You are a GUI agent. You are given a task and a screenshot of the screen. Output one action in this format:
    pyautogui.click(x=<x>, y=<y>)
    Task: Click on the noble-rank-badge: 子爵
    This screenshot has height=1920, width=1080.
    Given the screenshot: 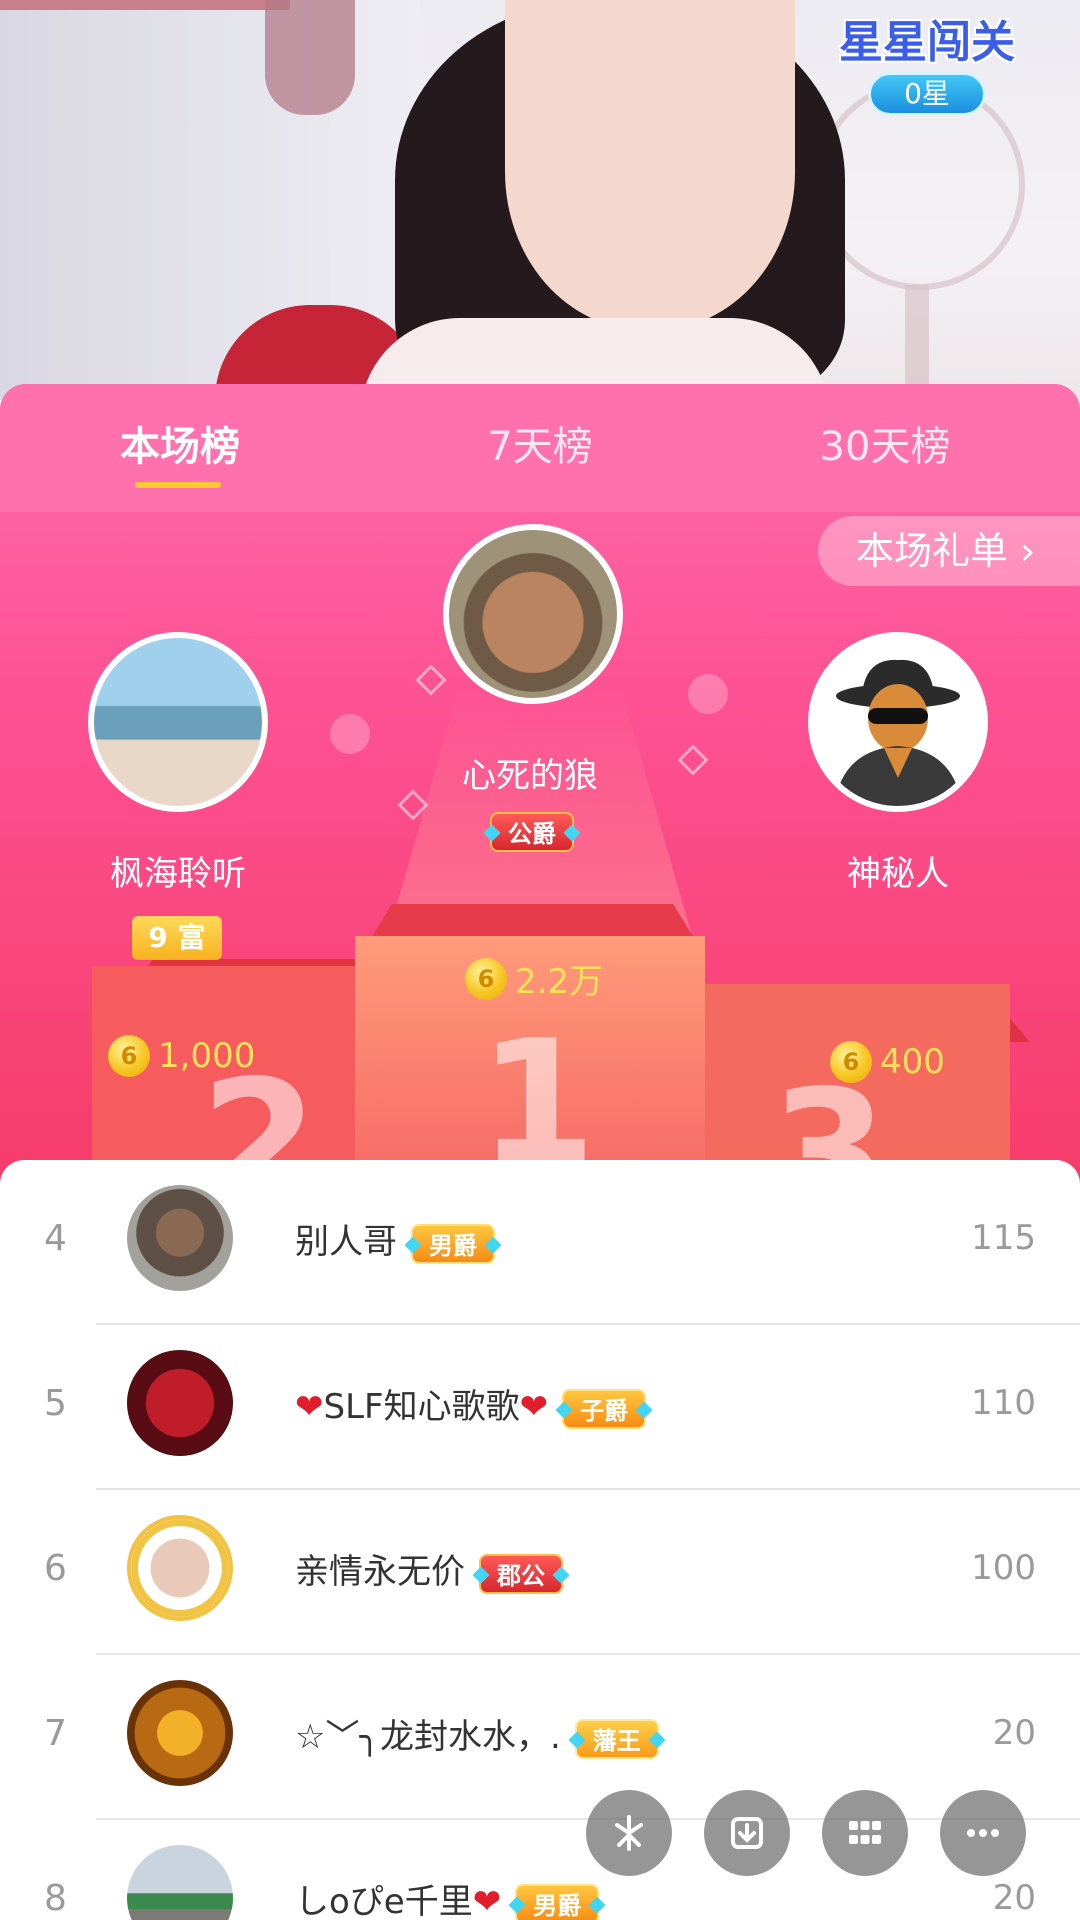 What is the action you would take?
    pyautogui.click(x=604, y=1408)
    